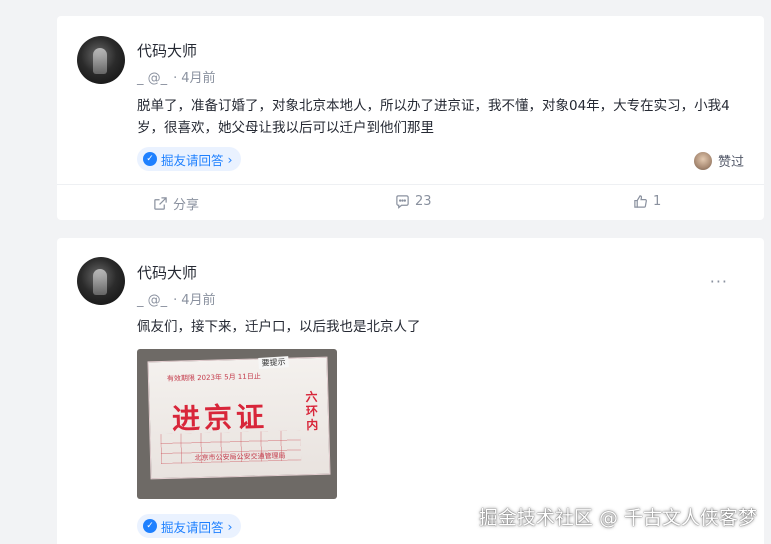 Image resolution: width=771 pixels, height=544 pixels. I want to click on share-label: 分享, so click(186, 205).